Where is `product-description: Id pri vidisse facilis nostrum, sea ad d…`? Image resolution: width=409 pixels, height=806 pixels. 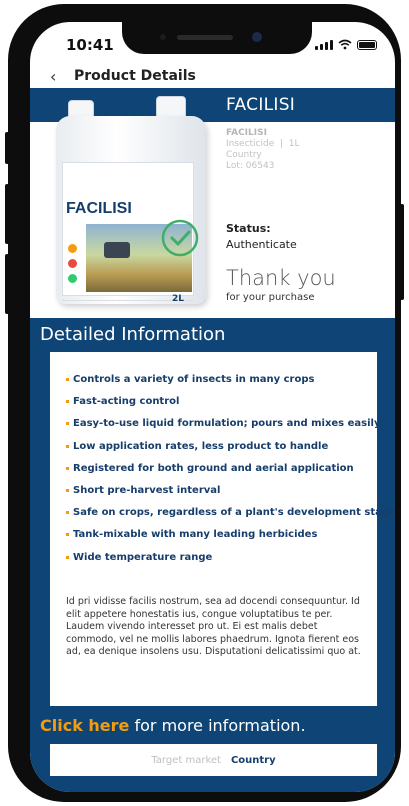
product-description: Id pri vidisse facilis nostrum, sea ad d… is located at coordinates (213, 627).